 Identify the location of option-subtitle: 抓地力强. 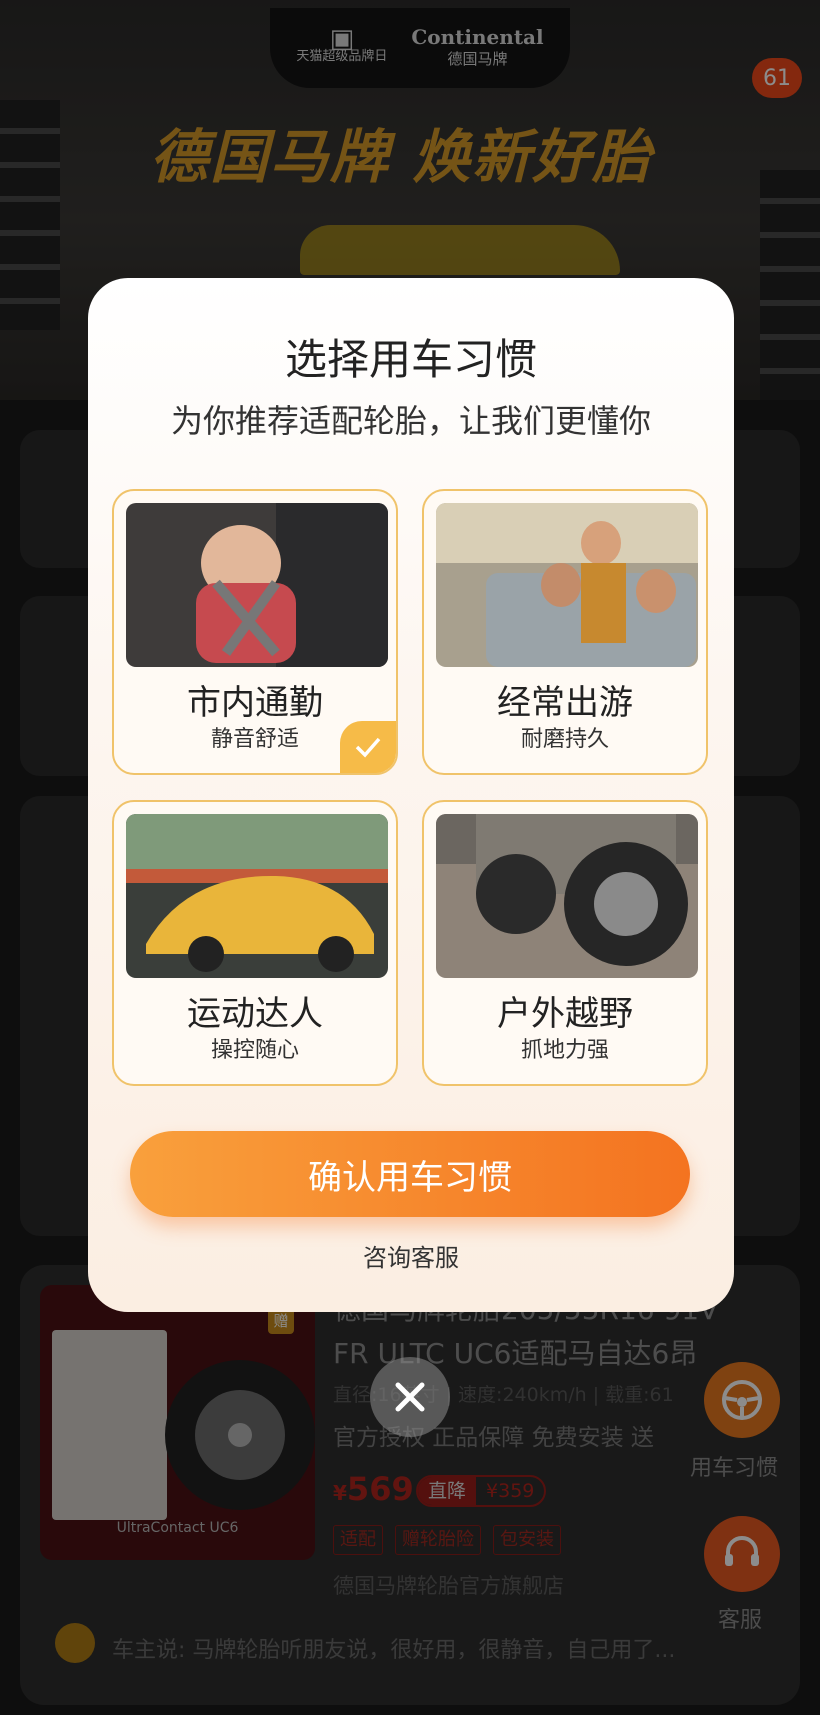
(564, 1050).